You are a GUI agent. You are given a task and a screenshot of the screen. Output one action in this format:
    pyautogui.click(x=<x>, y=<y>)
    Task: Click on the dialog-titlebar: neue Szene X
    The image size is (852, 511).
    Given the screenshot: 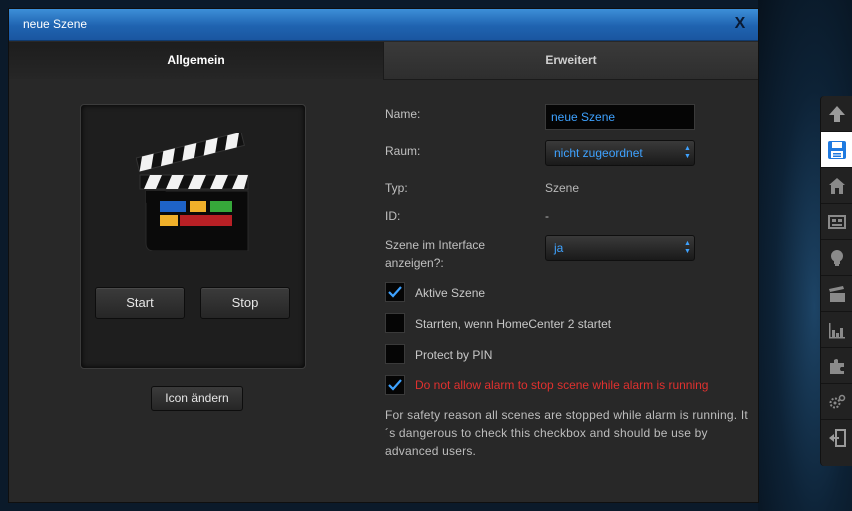 What is the action you would take?
    pyautogui.click(x=383, y=25)
    